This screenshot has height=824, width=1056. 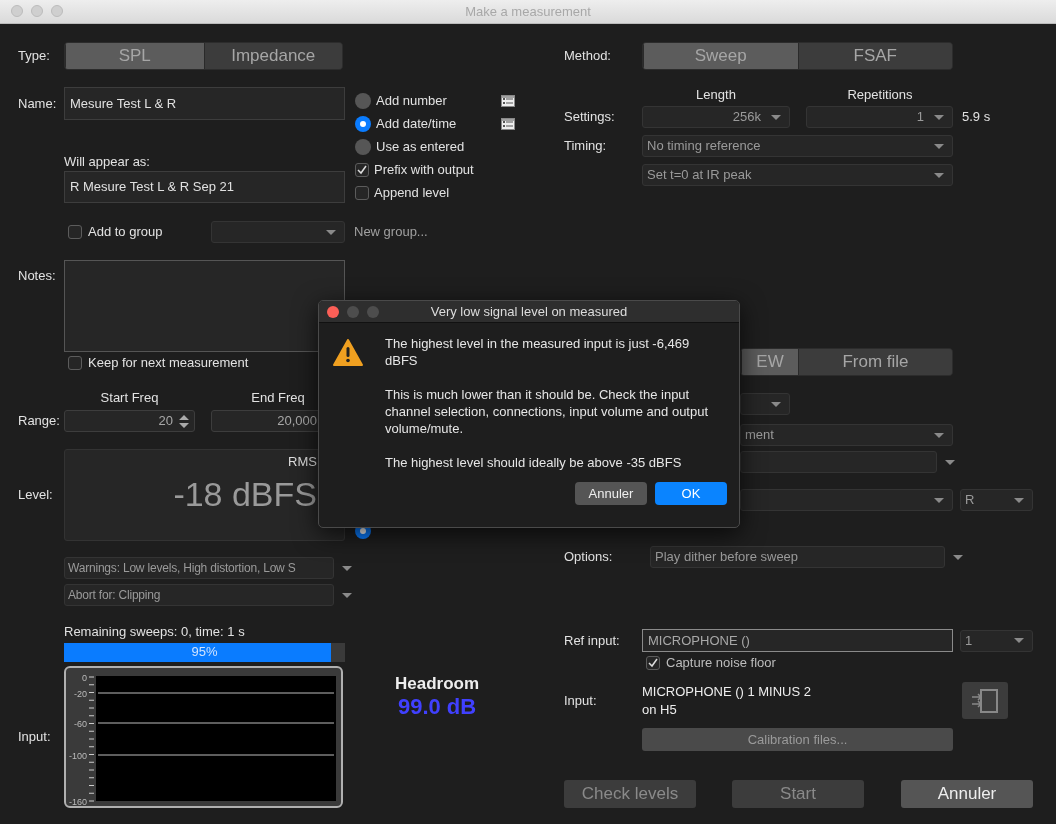 What do you see at coordinates (168, 363) in the screenshot?
I see `checkbox-label: Keep for next measurement` at bounding box center [168, 363].